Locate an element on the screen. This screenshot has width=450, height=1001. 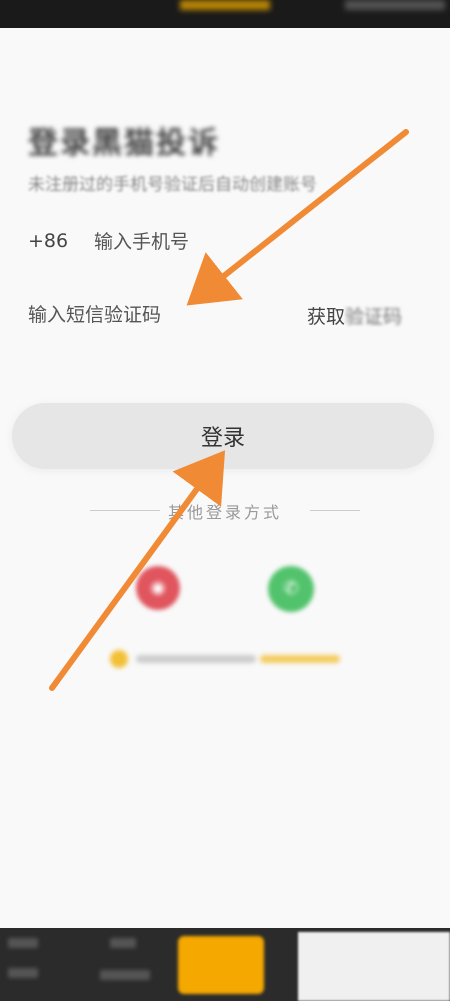
other-login-divider: 其他登录方式 is located at coordinates (225, 510).